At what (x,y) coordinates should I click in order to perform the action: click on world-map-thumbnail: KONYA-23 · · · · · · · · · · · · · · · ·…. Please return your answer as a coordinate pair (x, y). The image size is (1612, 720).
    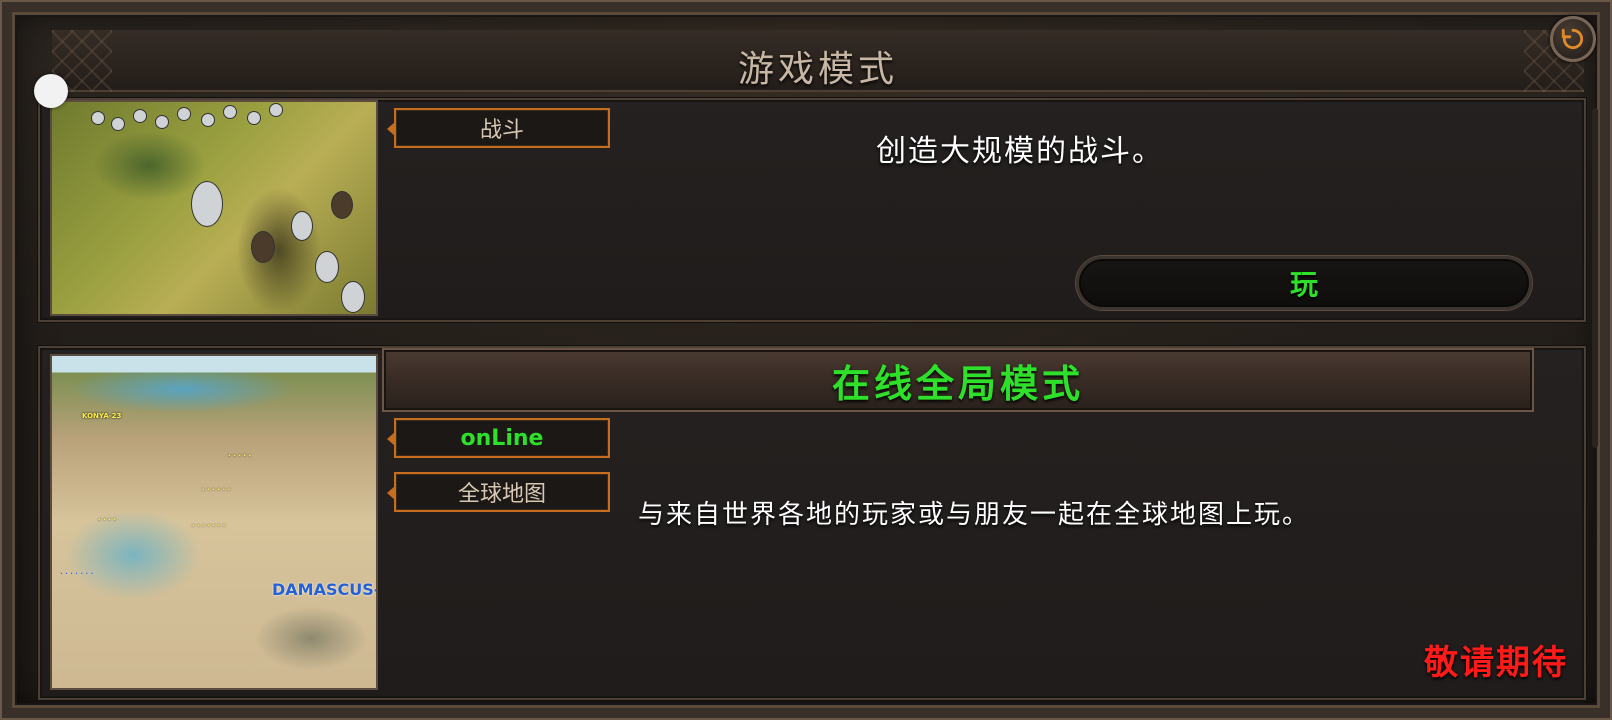
    Looking at the image, I should click on (214, 522).